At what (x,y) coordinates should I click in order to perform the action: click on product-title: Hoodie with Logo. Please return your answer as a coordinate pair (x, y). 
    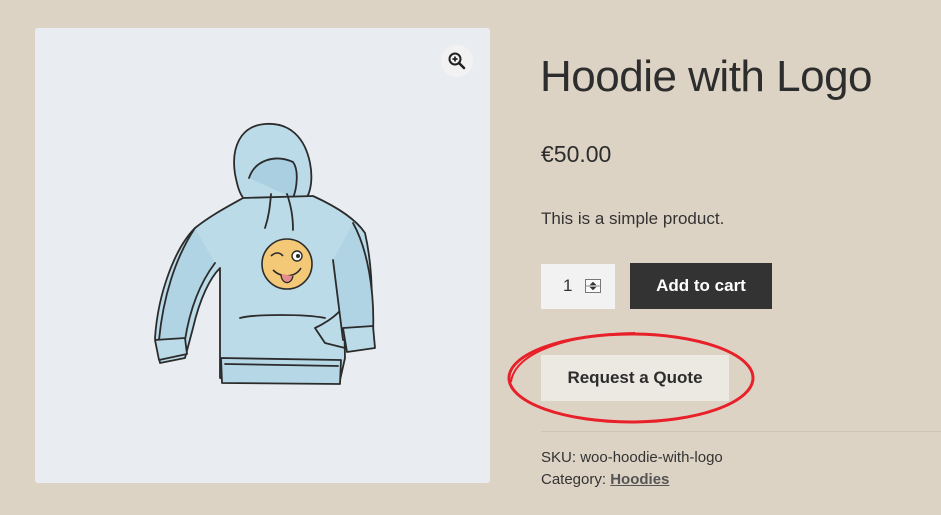
    Looking at the image, I should click on (706, 76).